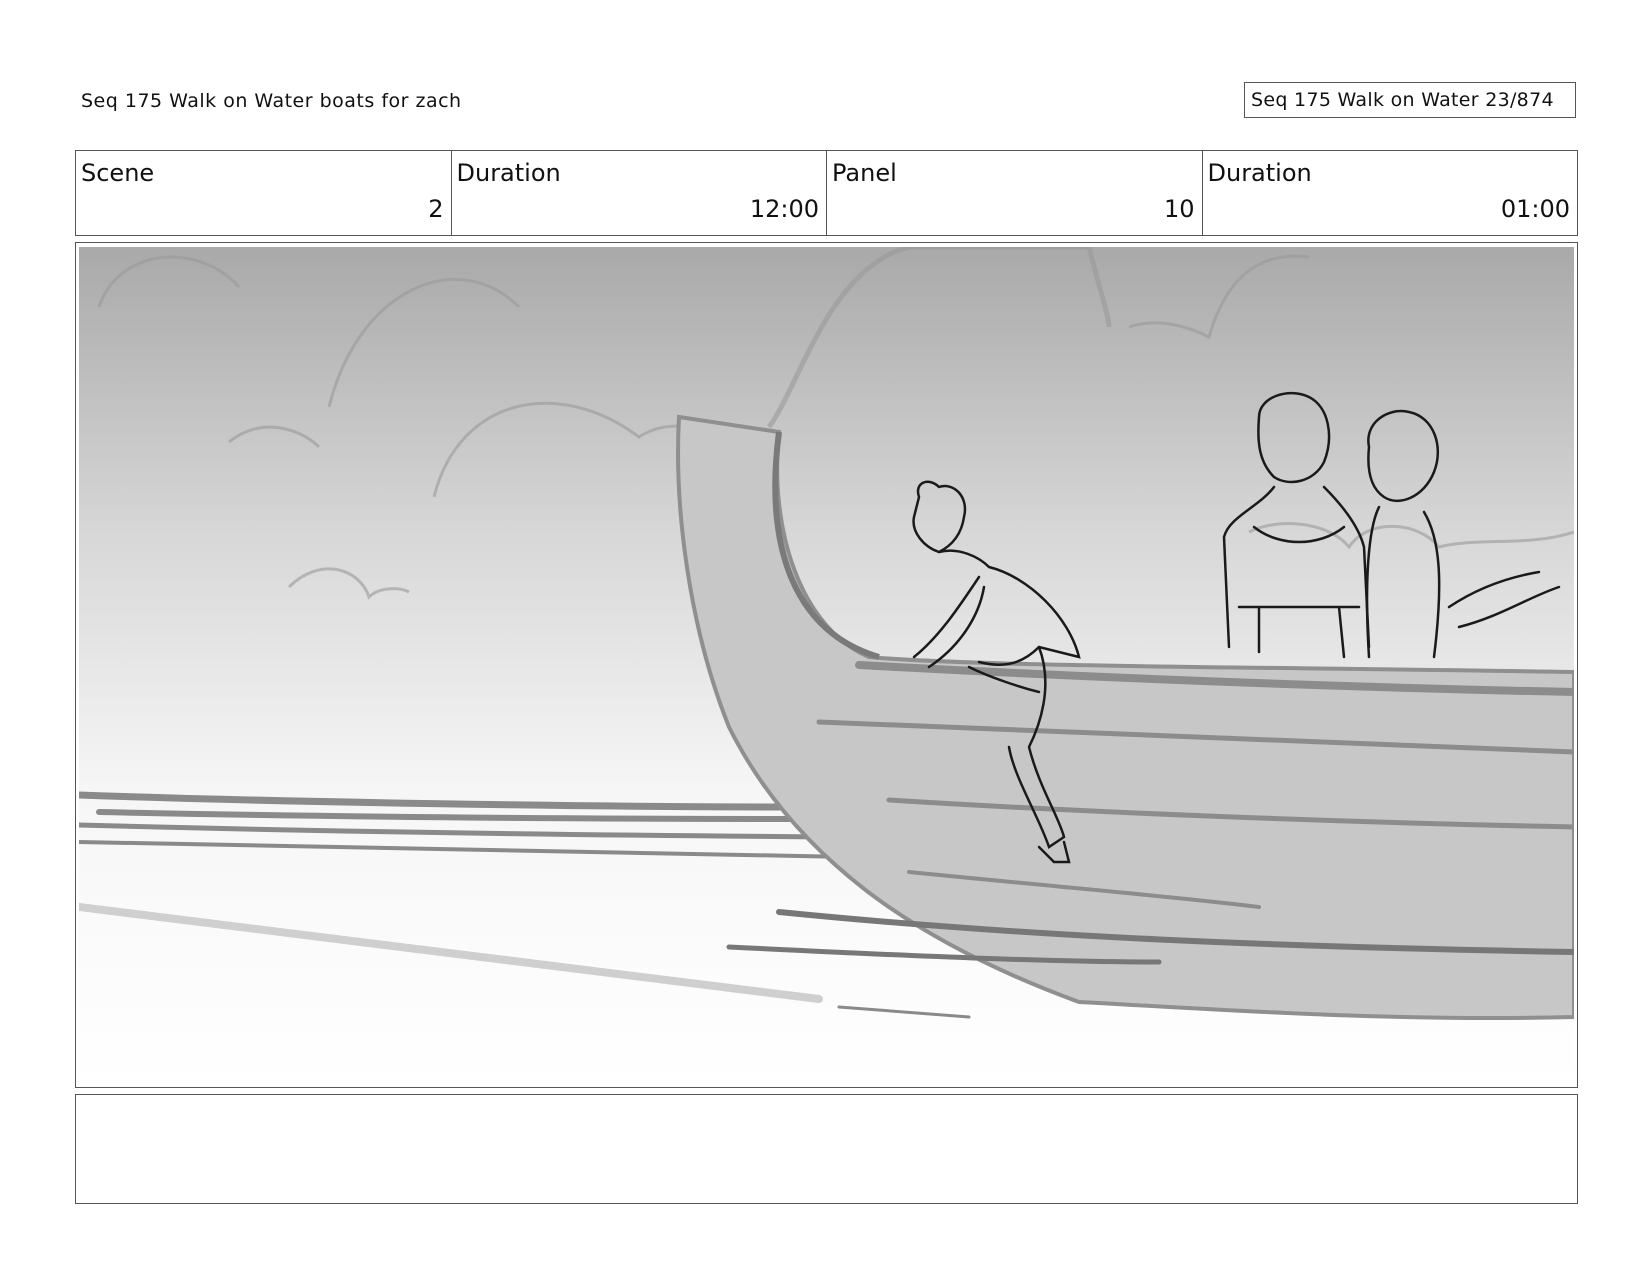  I want to click on panel-value: 10, so click(1179, 209).